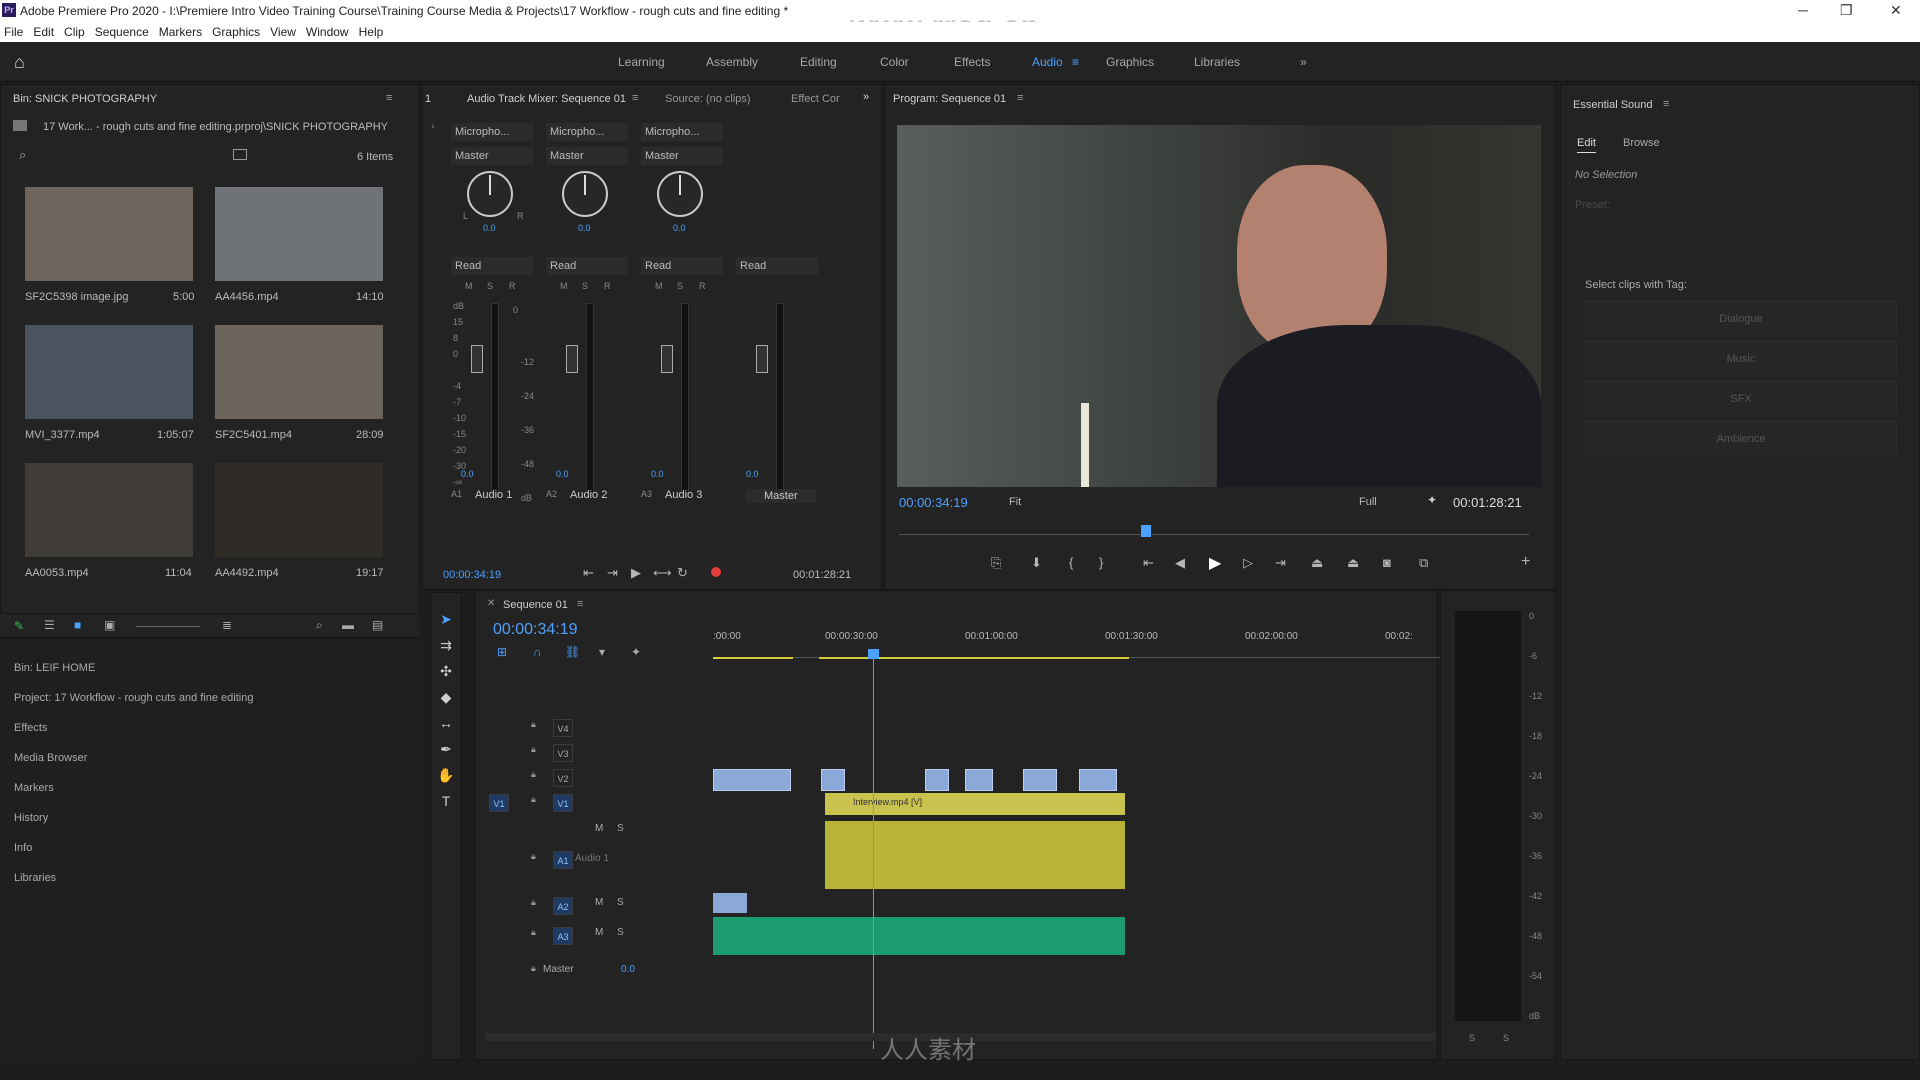  I want to click on menu-window: Window, so click(327, 32).